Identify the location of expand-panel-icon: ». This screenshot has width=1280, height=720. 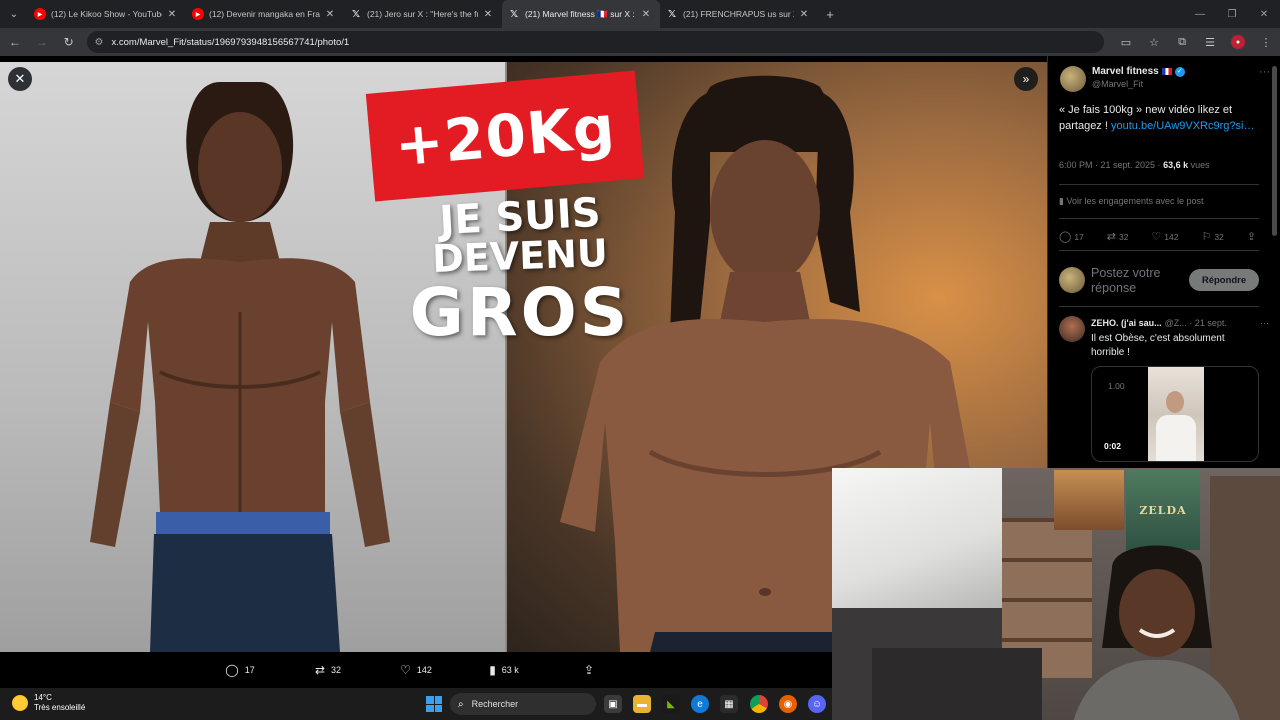
(1026, 79).